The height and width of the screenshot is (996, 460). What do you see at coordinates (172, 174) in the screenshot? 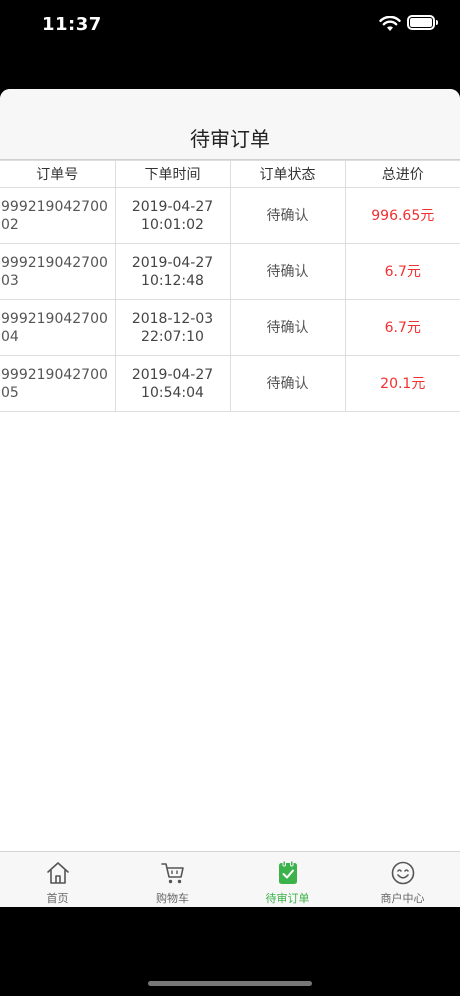
I see `column-header-order-time: 下单时间` at bounding box center [172, 174].